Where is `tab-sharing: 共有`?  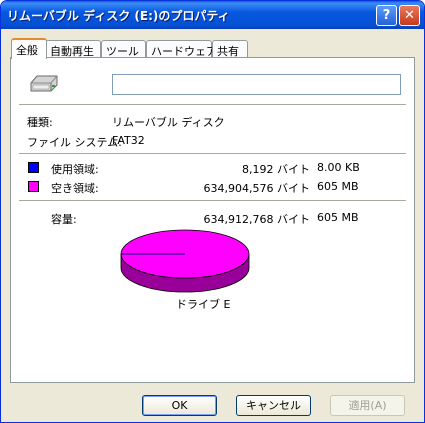
tab-sharing: 共有 is located at coordinates (230, 49).